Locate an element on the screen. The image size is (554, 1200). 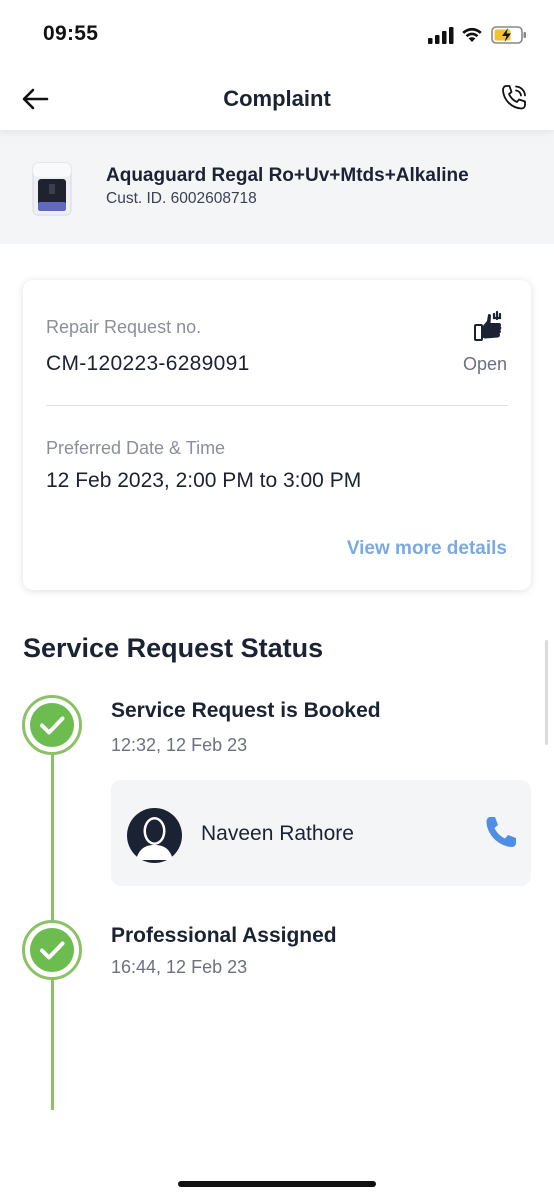
water-purifier-image is located at coordinates (52, 189).